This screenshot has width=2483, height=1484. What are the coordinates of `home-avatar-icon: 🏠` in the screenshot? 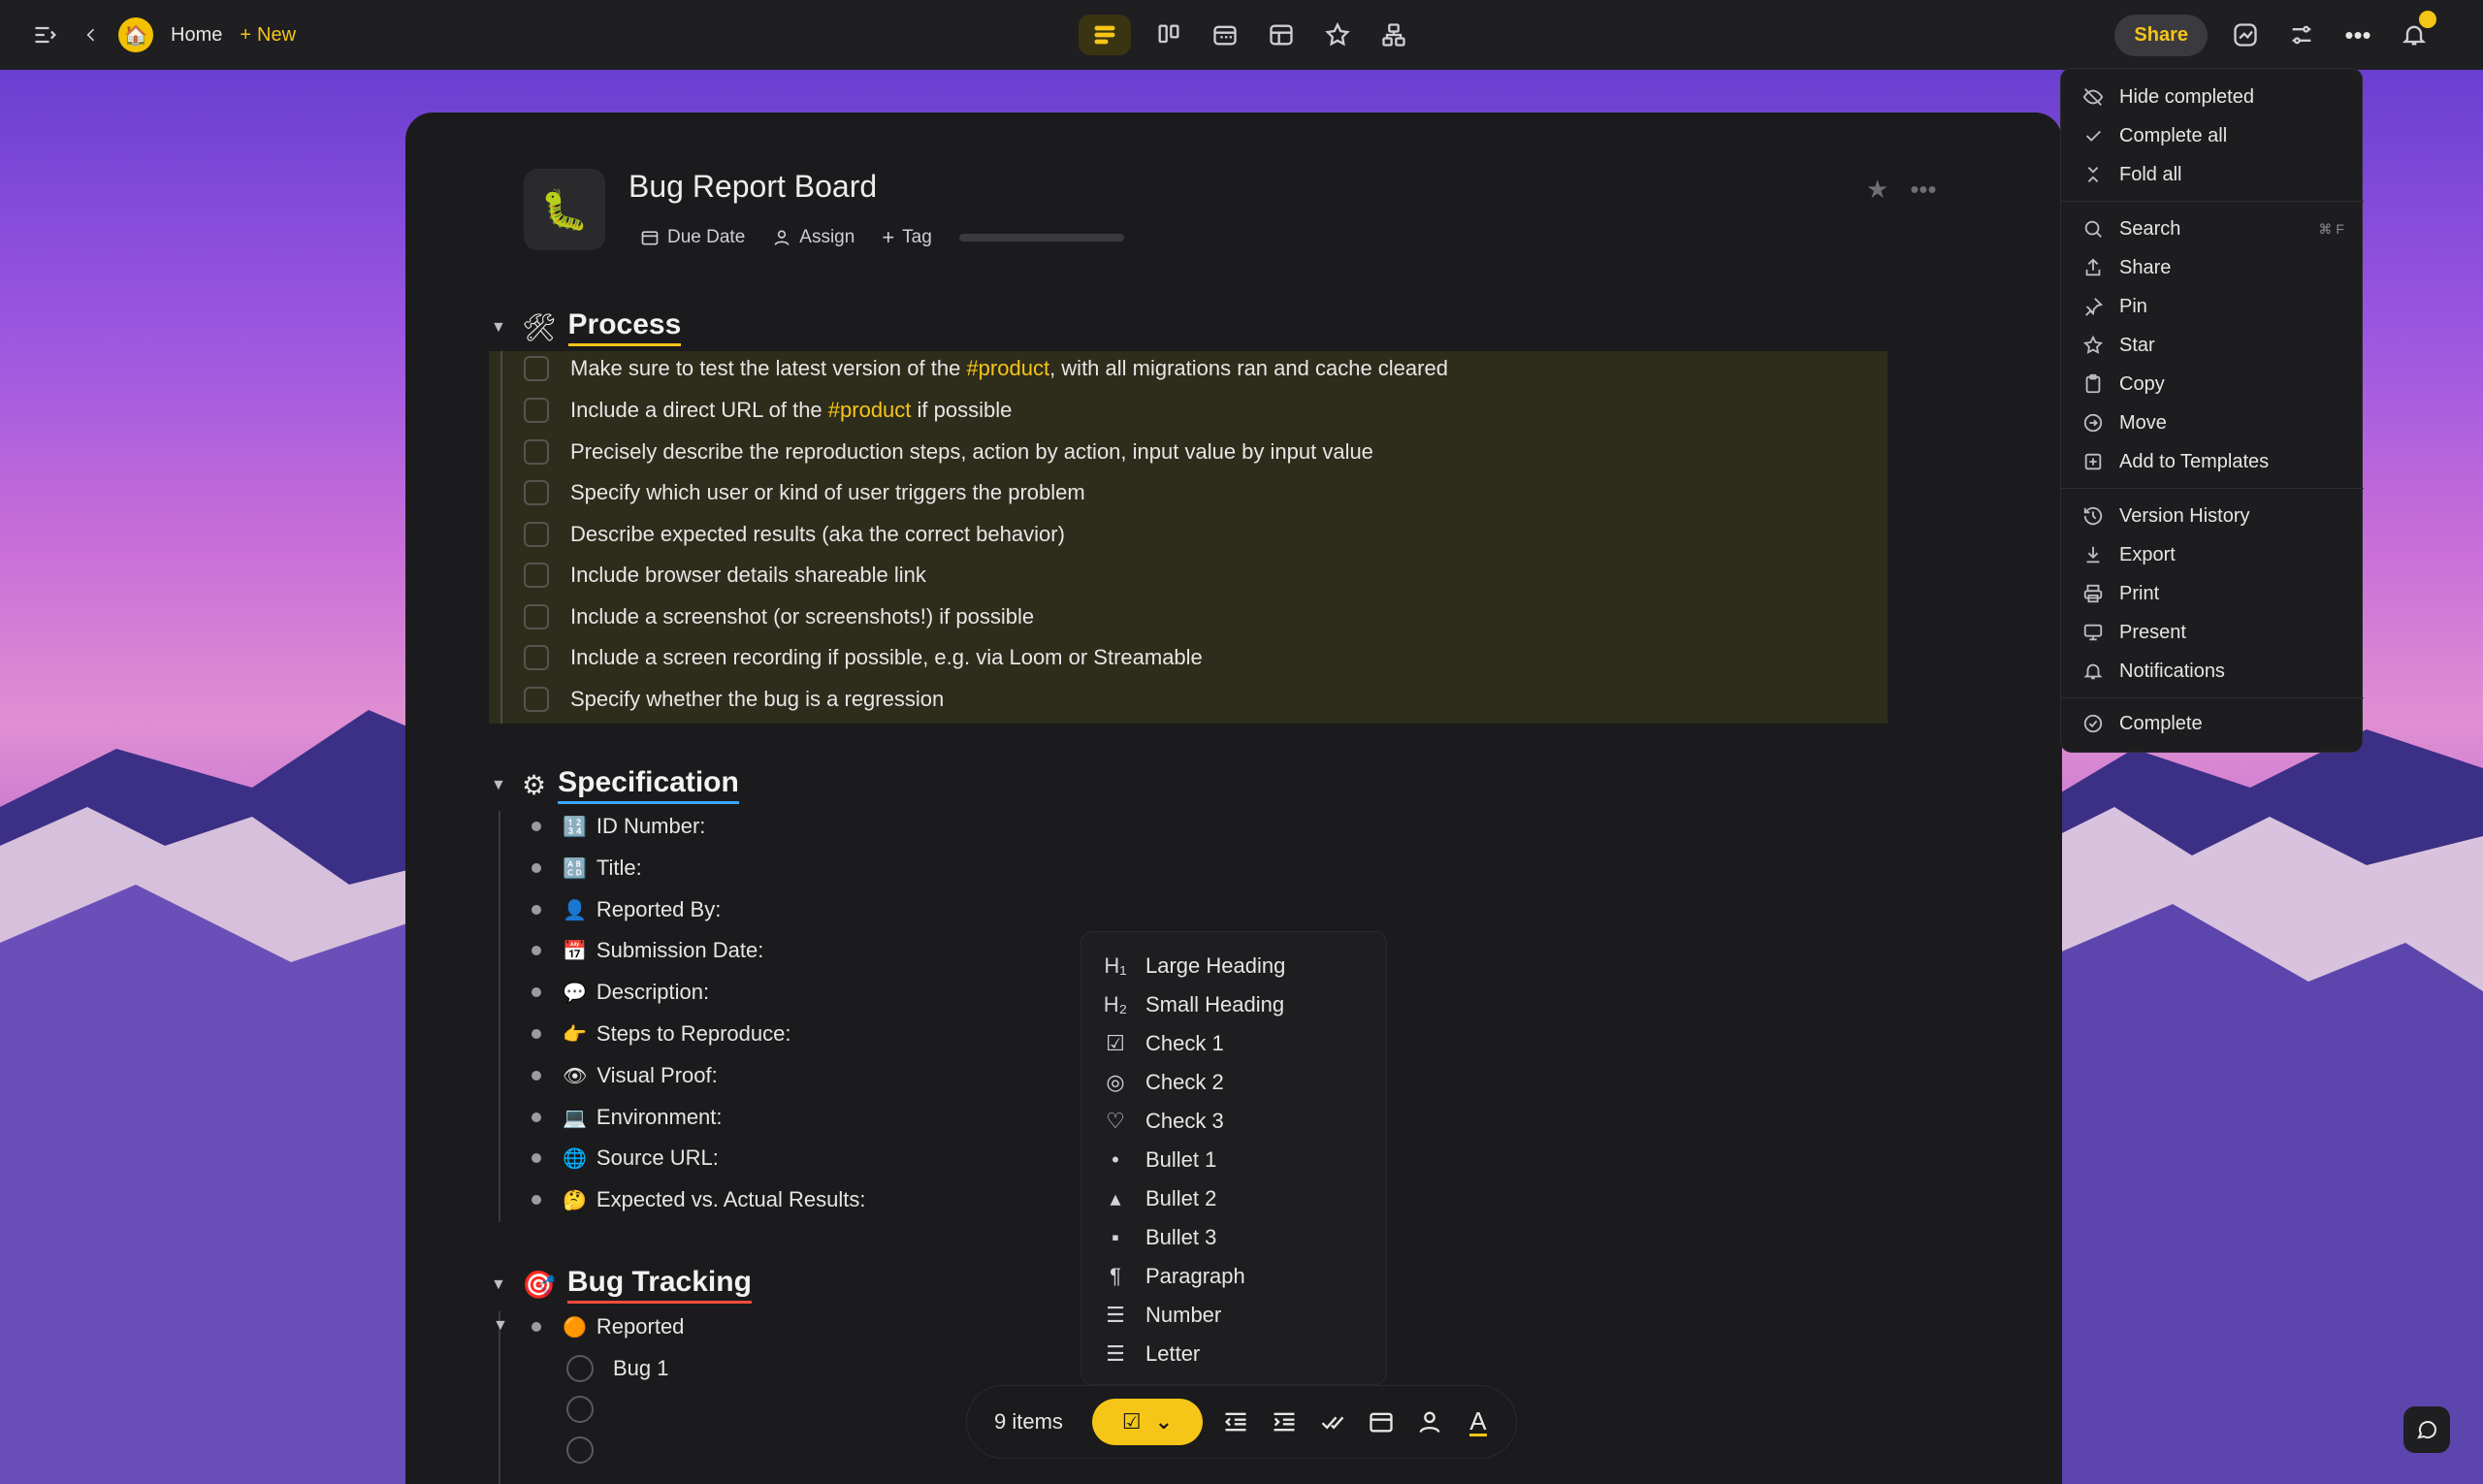 It's located at (136, 34).